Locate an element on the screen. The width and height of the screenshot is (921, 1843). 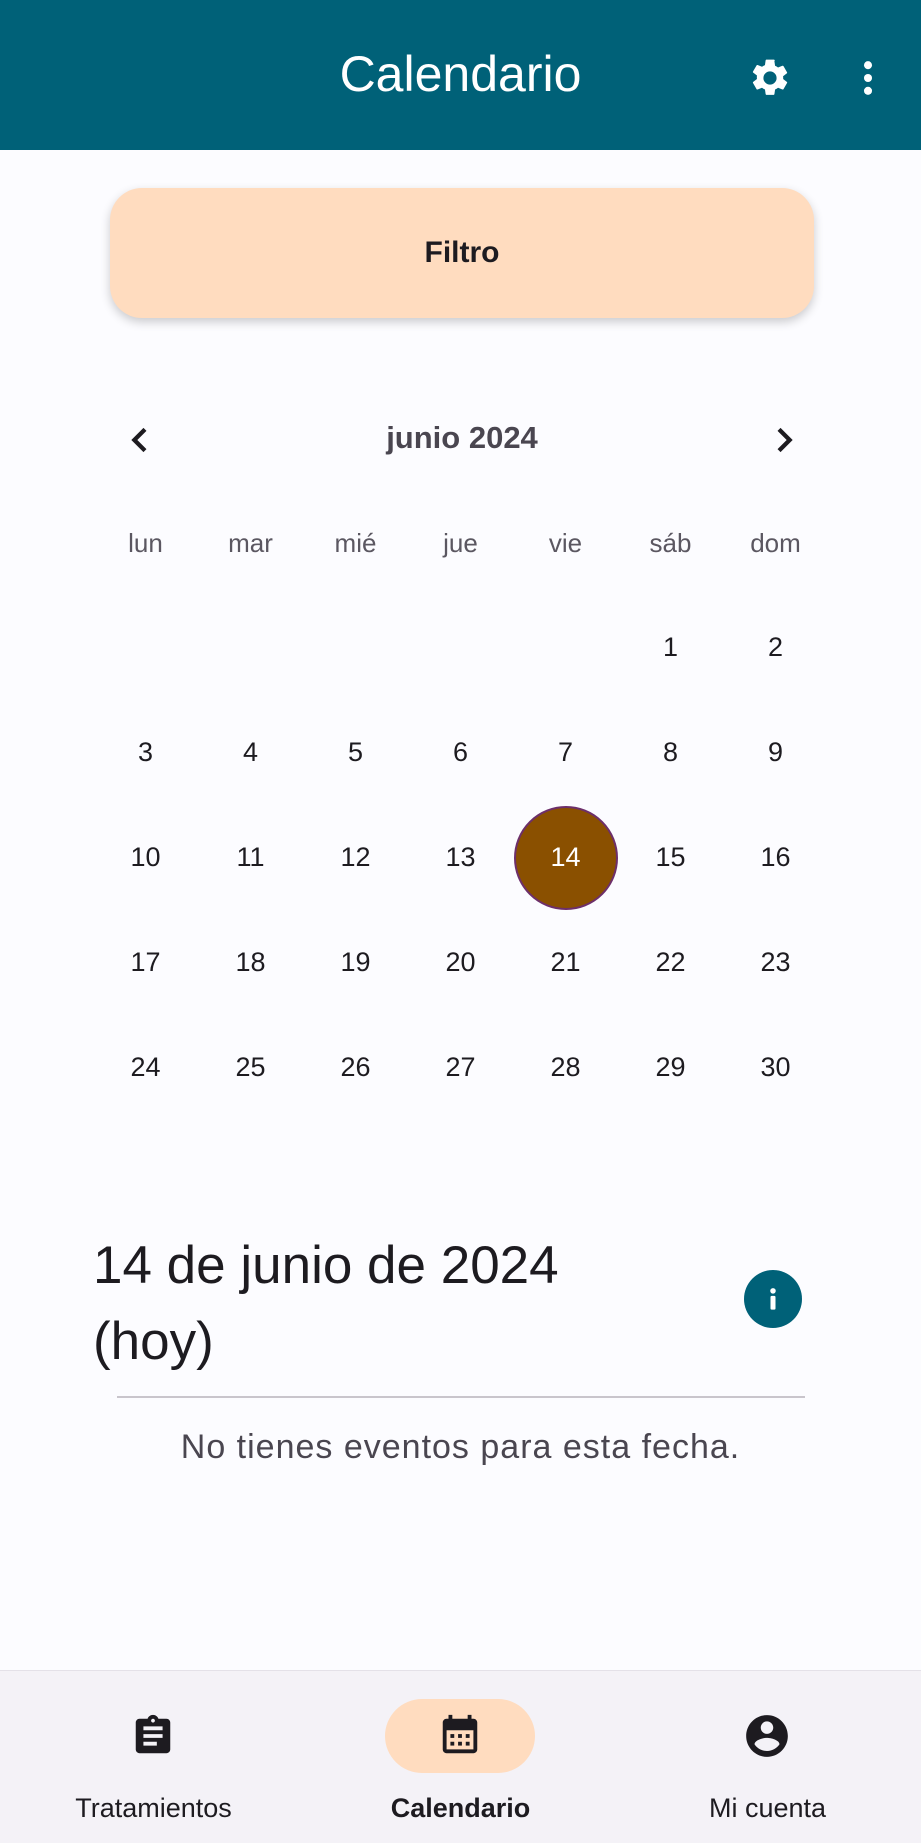
weekday-label: sáb is located at coordinates (670, 543).